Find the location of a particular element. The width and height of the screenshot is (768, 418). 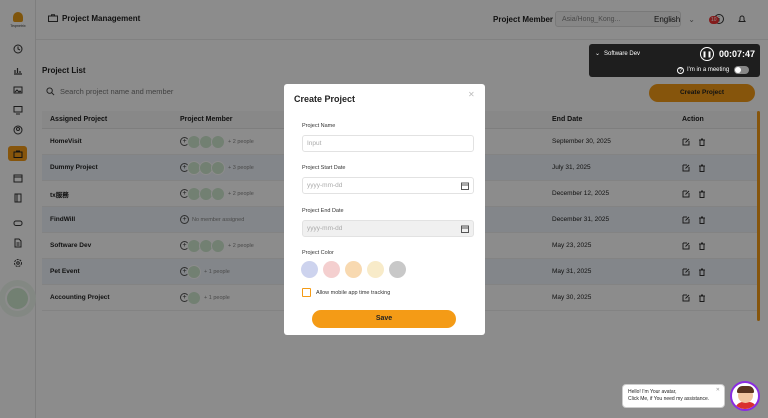

mobile-tracking-option: Allow mobile app time tracking is located at coordinates (346, 292).